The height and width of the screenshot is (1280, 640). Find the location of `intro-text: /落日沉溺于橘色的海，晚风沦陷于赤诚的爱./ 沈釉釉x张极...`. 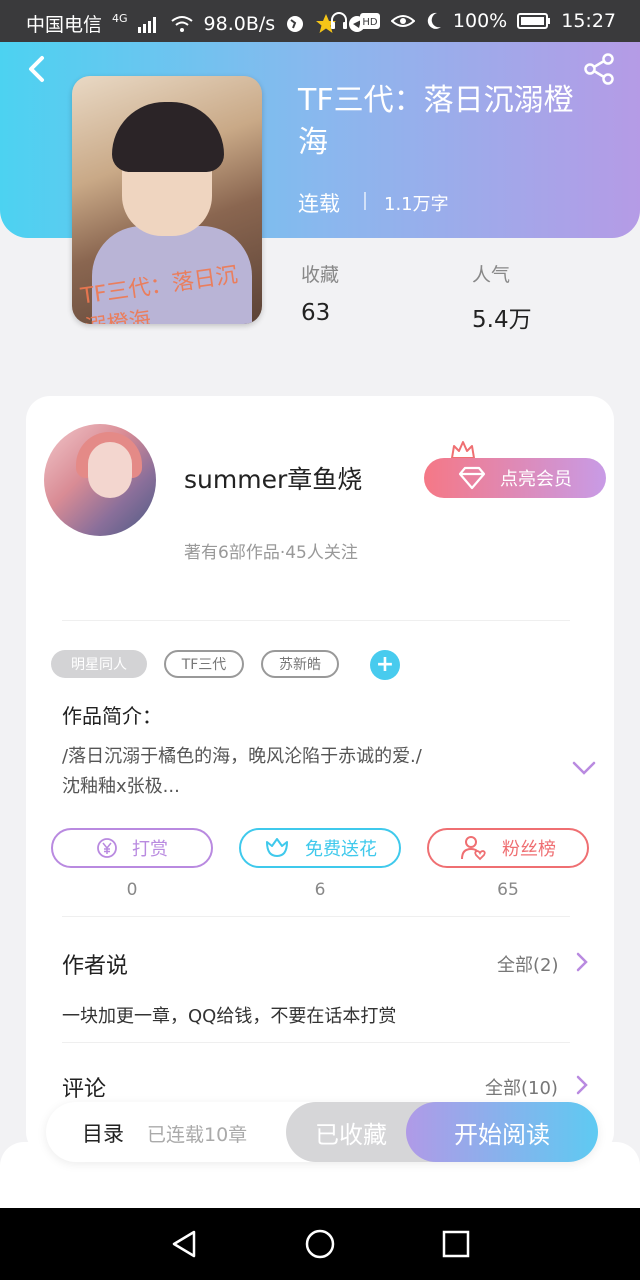

intro-text: /落日沉溺于橘色的海，晚风沦陷于赤诚的爱./ 沈釉釉x张极... is located at coordinates (302, 772).